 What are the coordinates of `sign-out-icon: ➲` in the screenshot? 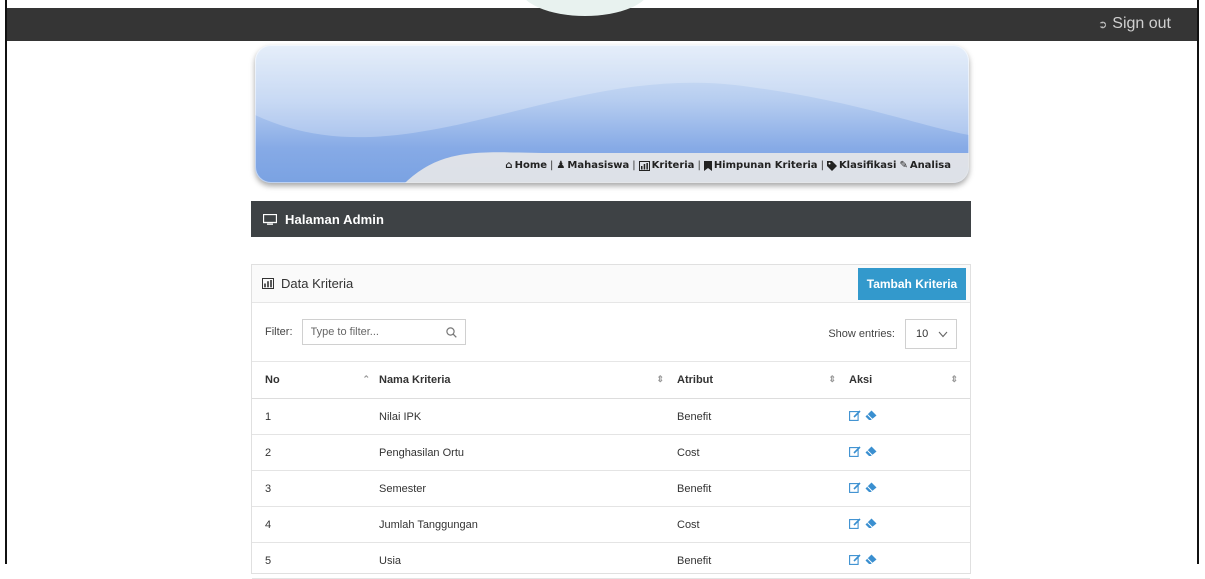 It's located at (1103, 24).